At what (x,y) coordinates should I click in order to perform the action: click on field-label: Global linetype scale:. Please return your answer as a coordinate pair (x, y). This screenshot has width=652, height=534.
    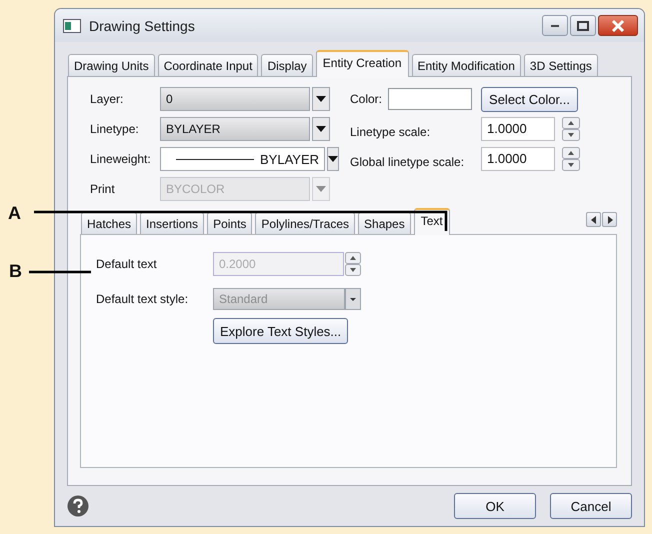
    Looking at the image, I should click on (408, 162).